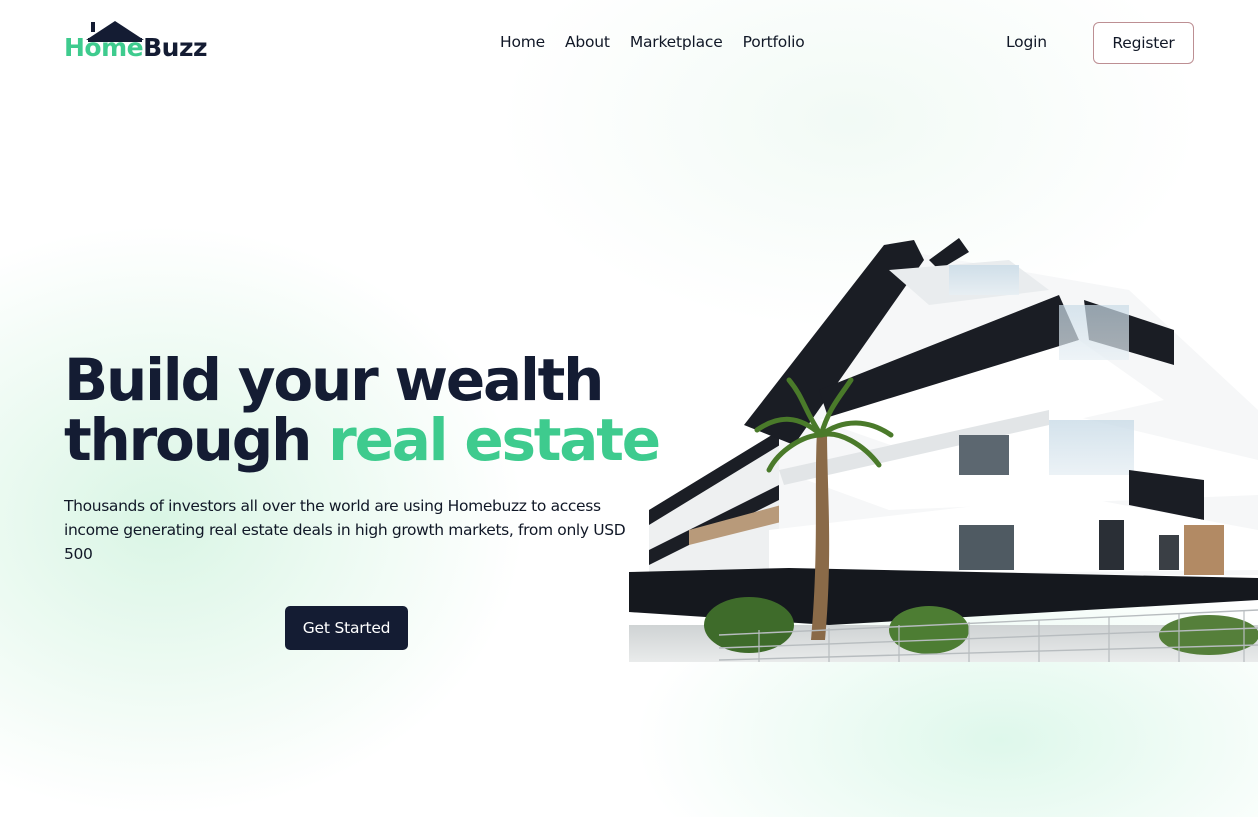 This screenshot has width=1258, height=817. Describe the element at coordinates (346, 628) in the screenshot. I see `get-started-button: Get Started` at that location.